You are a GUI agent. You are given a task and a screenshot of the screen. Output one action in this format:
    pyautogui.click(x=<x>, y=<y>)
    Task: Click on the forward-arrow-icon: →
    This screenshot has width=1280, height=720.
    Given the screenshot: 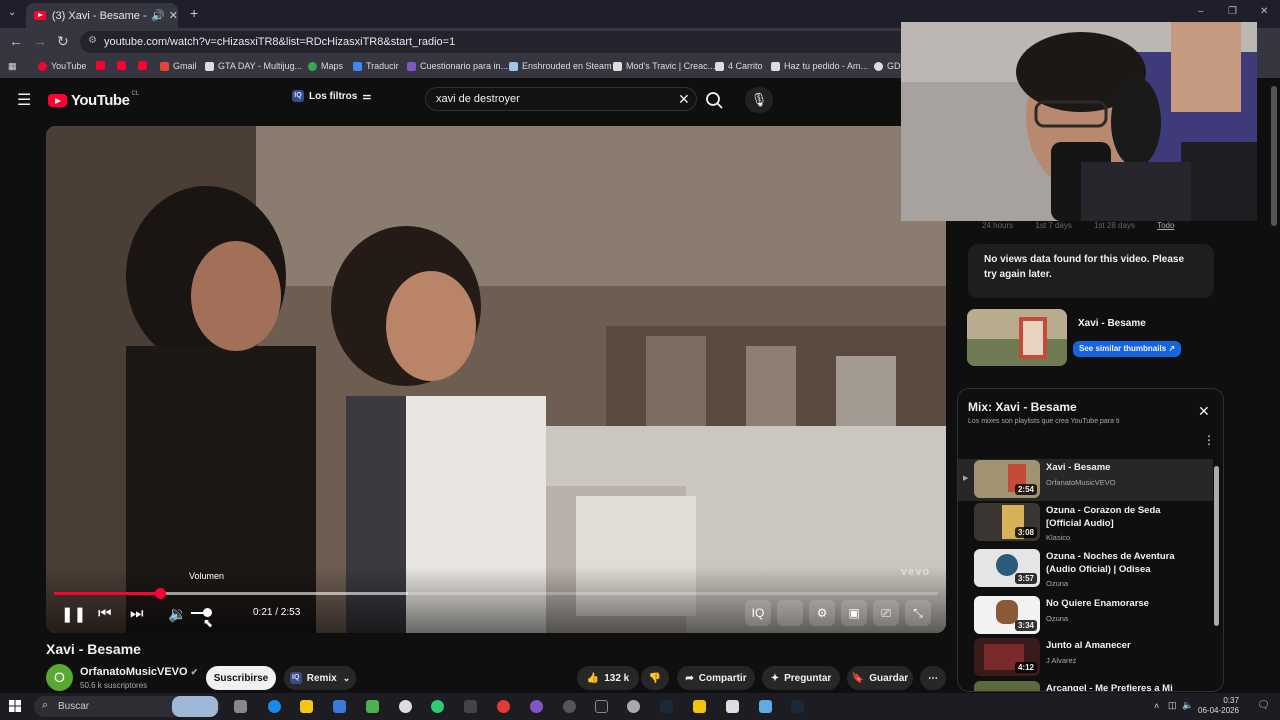 What is the action you would take?
    pyautogui.click(x=40, y=41)
    